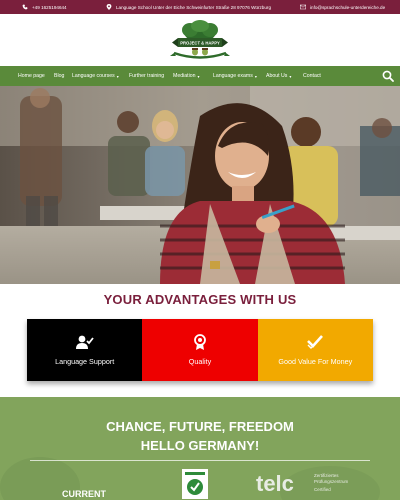 The image size is (400, 500). I want to click on envelope-icon, so click(303, 7).